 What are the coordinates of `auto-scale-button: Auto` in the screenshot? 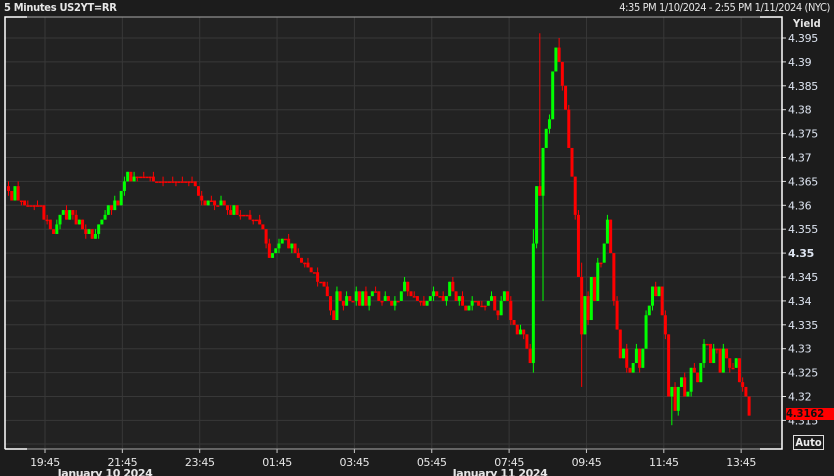 It's located at (808, 442).